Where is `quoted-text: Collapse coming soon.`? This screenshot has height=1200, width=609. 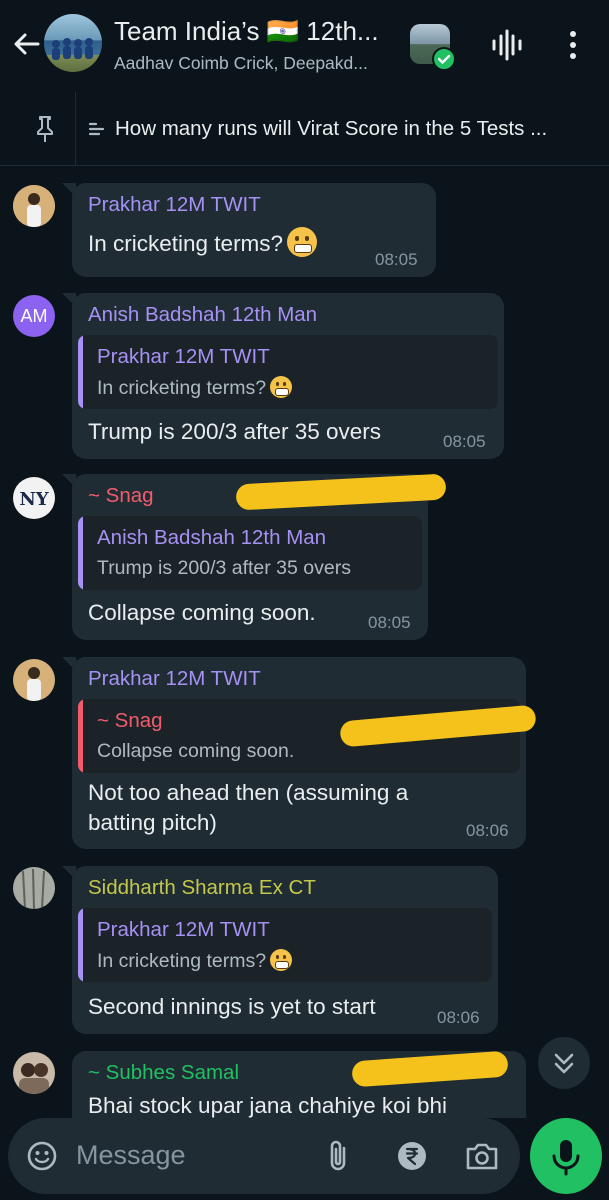
quoted-text: Collapse coming soon. is located at coordinates (196, 751).